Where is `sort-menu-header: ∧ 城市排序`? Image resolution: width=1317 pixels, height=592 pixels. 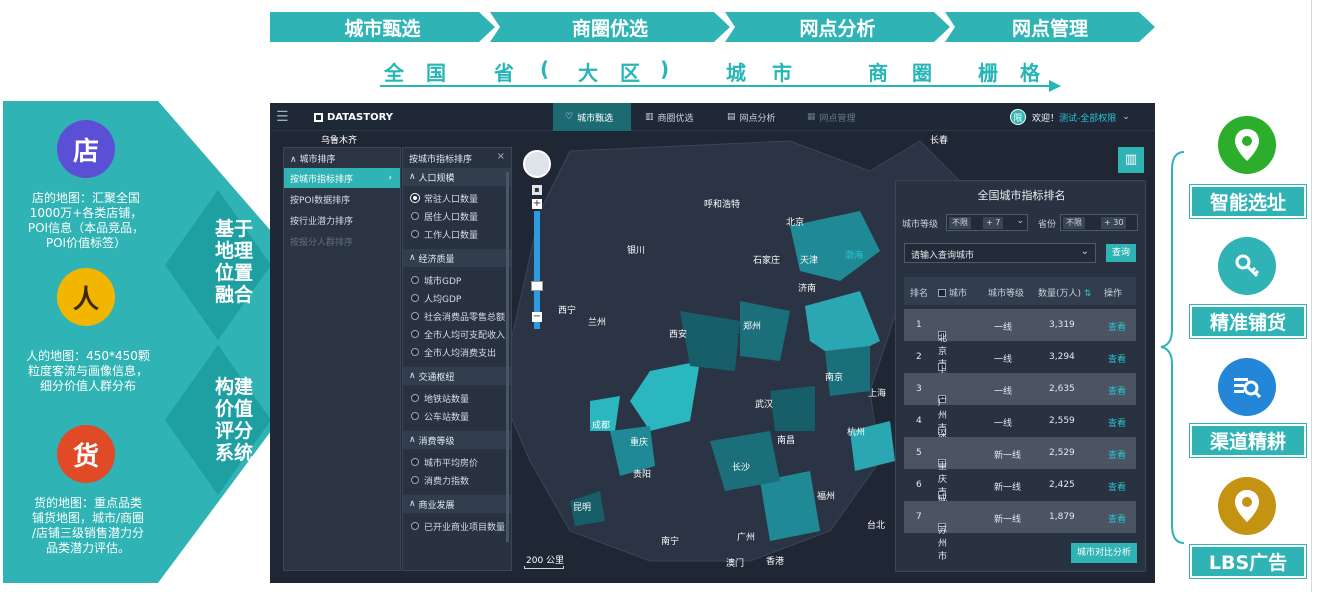 sort-menu-header: ∧ 城市排序 is located at coordinates (312, 158).